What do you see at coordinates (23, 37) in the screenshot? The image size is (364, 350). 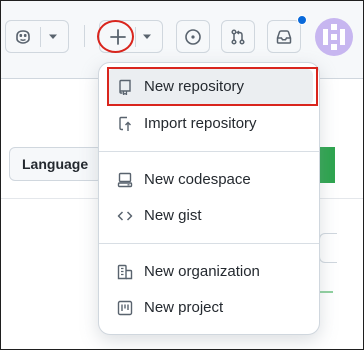 I see `copilot-icon` at bounding box center [23, 37].